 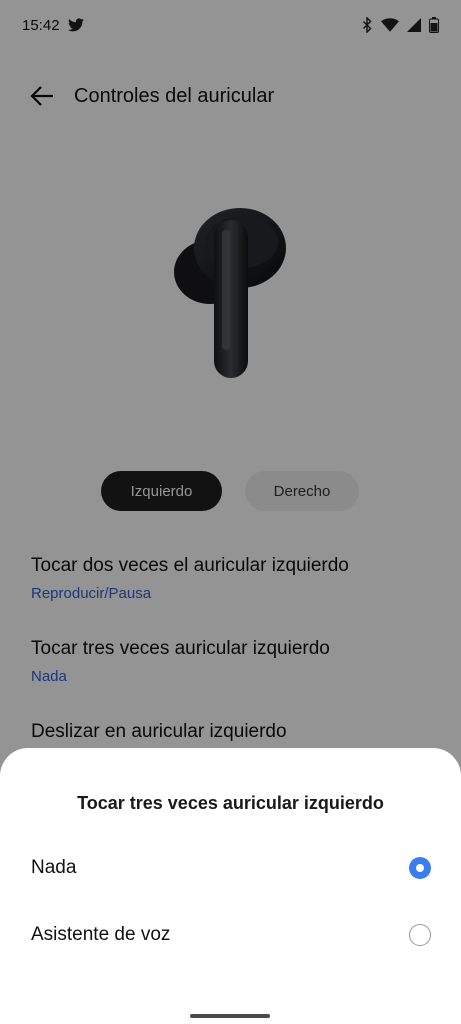 I want to click on radio-selected, so click(x=420, y=868).